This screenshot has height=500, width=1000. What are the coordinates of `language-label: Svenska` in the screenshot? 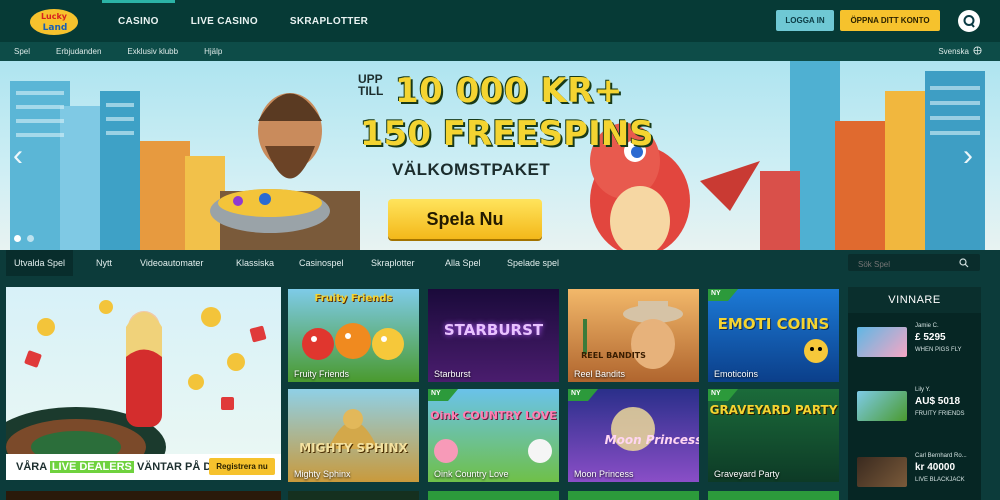 It's located at (953, 51).